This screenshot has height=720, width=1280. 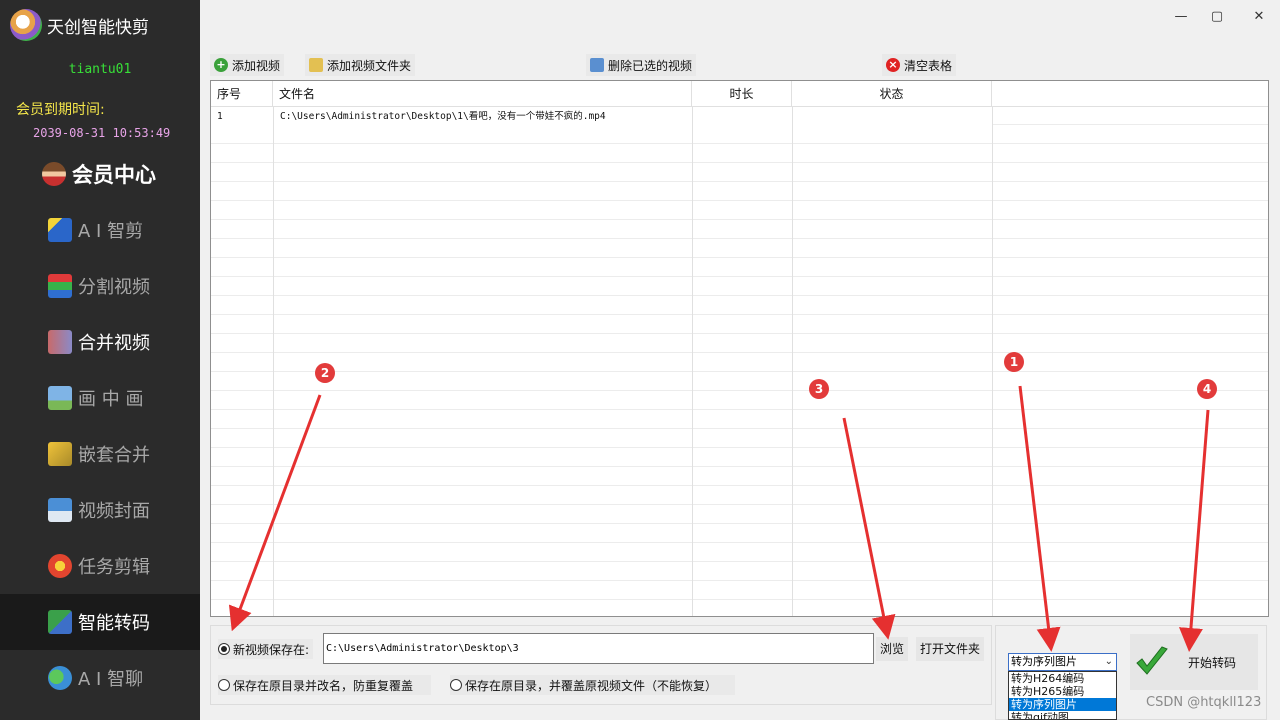 What do you see at coordinates (1181, 17) in the screenshot?
I see `minimize-button: —` at bounding box center [1181, 17].